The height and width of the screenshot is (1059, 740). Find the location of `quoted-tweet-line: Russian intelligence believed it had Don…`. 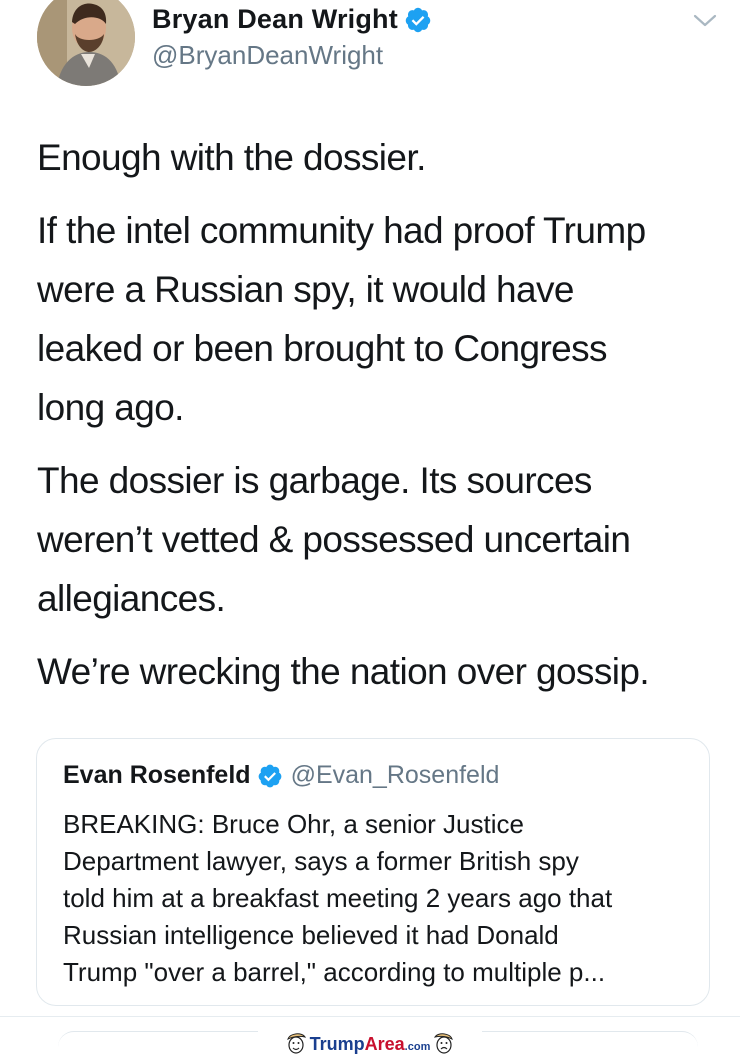

quoted-tweet-line: Russian intelligence believed it had Don… is located at coordinates (311, 935).